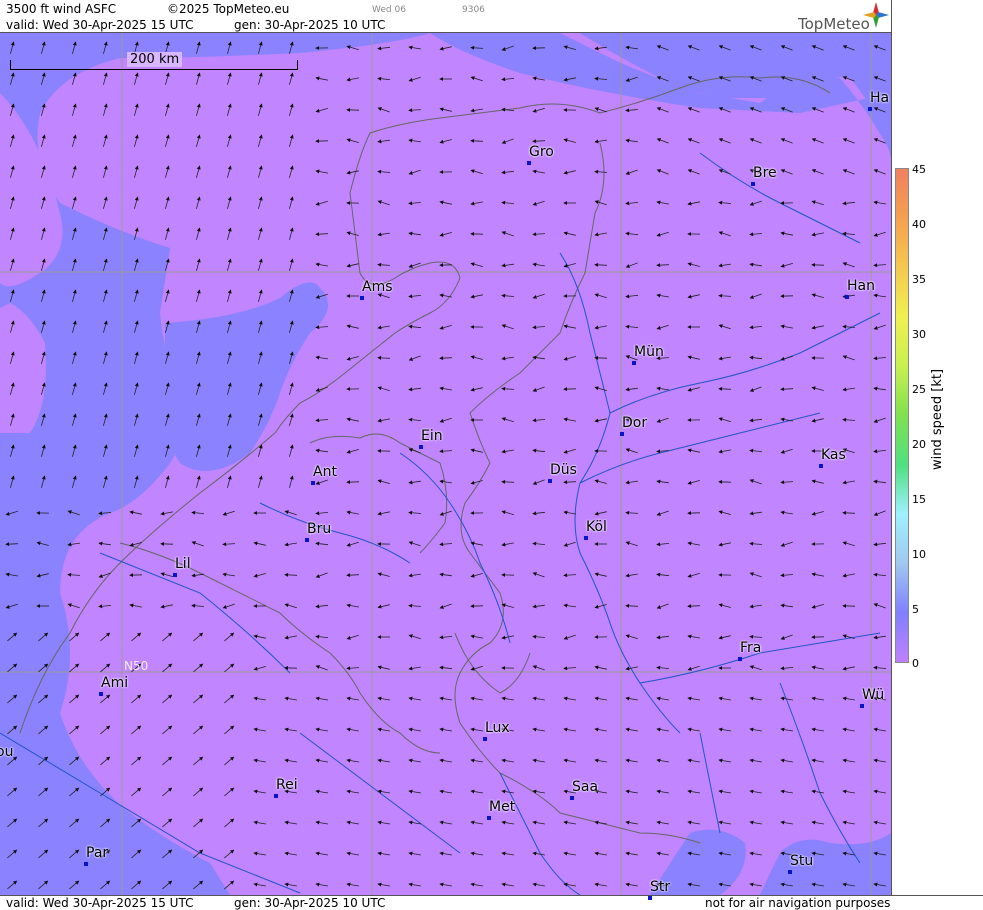 This screenshot has width=983, height=910. Describe the element at coordinates (97, 853) in the screenshot. I see `city-label: Par` at that location.